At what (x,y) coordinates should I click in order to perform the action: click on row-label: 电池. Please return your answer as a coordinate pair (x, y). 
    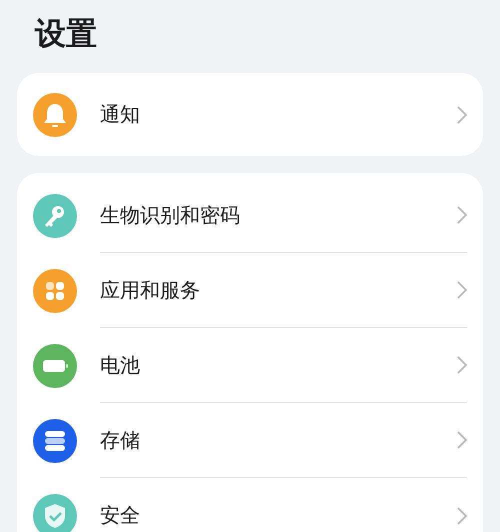
    Looking at the image, I should click on (120, 365).